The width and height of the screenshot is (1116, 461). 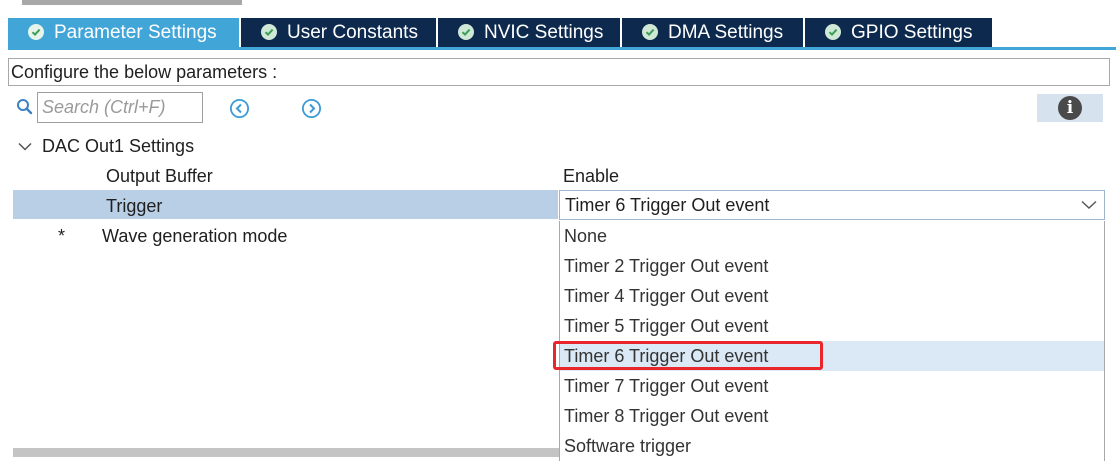 I want to click on annotation-highlight-box, so click(x=688, y=355).